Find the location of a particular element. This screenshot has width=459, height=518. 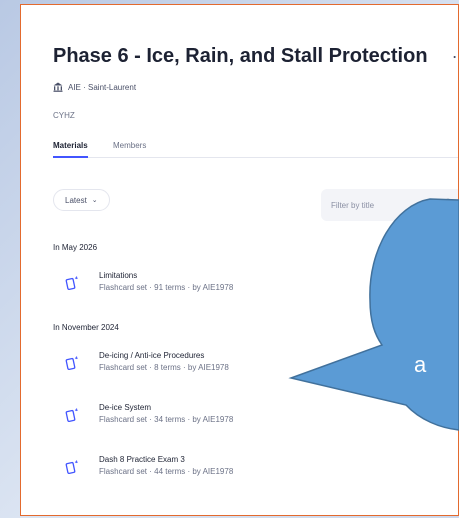

item-name: De-icing / Anti-ice Procedures is located at coordinates (152, 355).